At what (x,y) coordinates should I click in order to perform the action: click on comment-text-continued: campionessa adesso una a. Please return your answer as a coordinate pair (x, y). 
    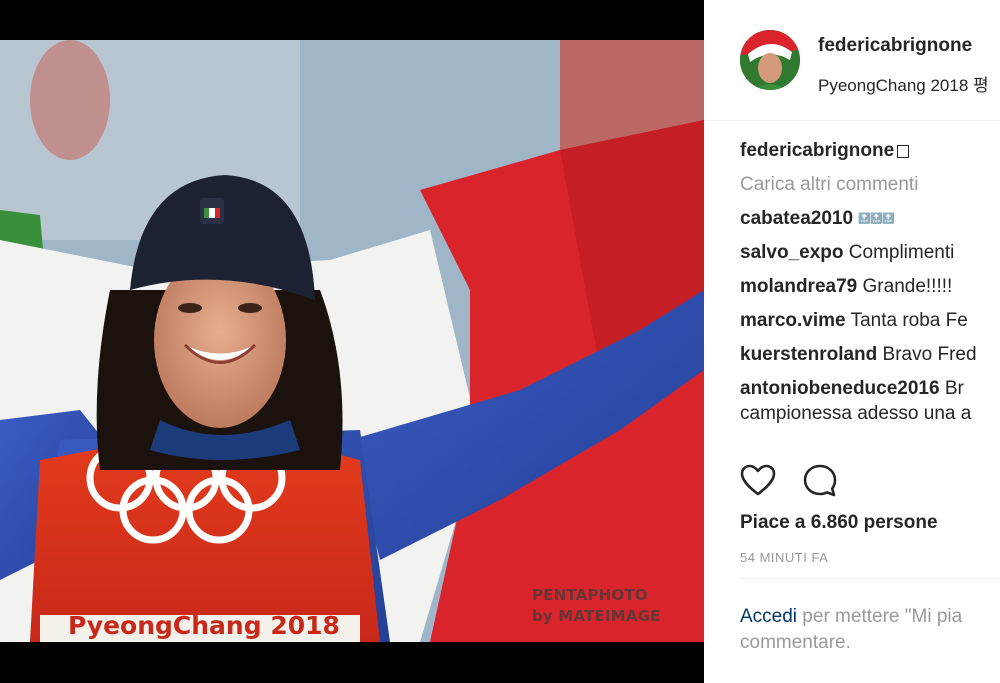
    Looking at the image, I should click on (856, 413).